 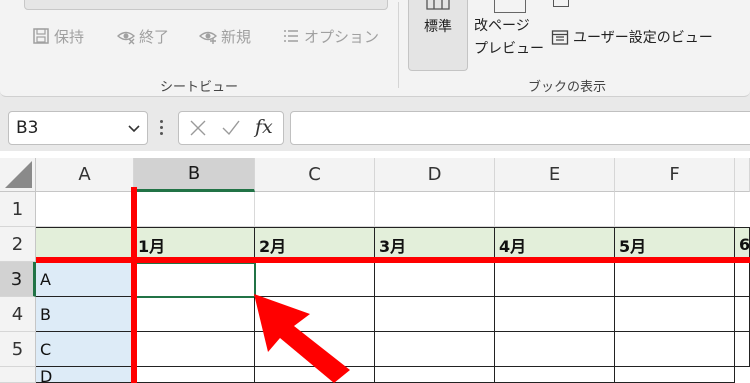 What do you see at coordinates (41, 36) in the screenshot?
I see `save-icon` at bounding box center [41, 36].